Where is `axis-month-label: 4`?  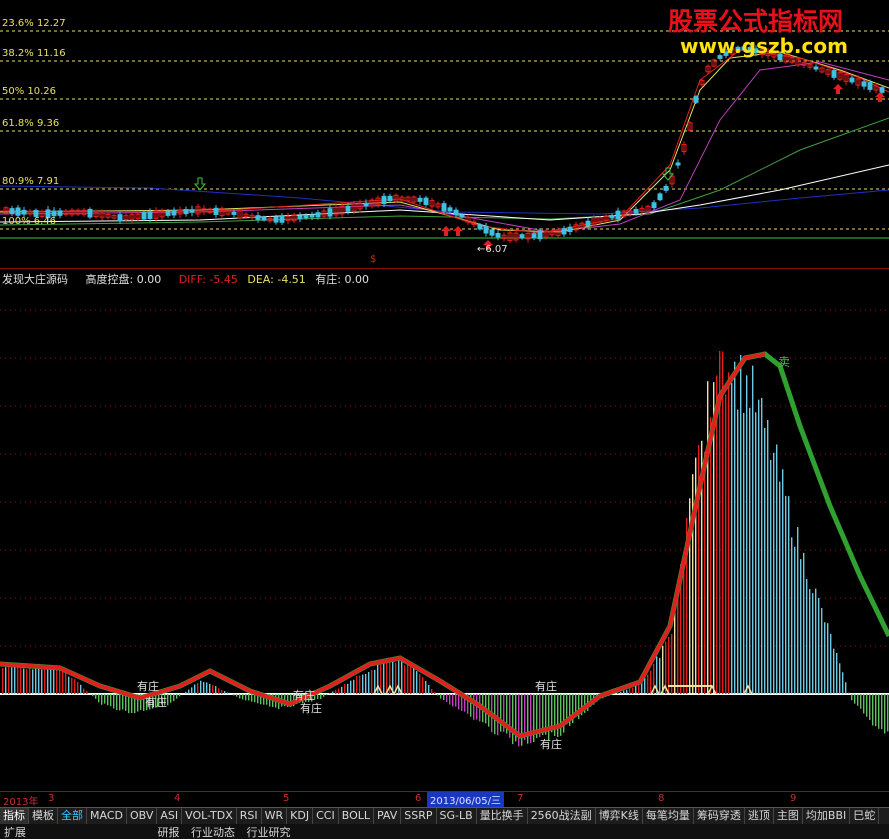 axis-month-label: 4 is located at coordinates (177, 798).